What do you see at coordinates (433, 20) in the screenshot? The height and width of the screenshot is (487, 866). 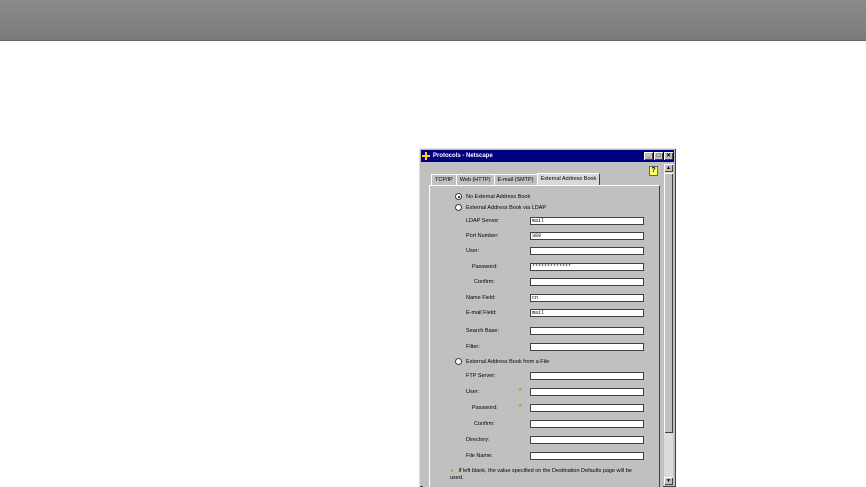 I see `top-banner` at bounding box center [433, 20].